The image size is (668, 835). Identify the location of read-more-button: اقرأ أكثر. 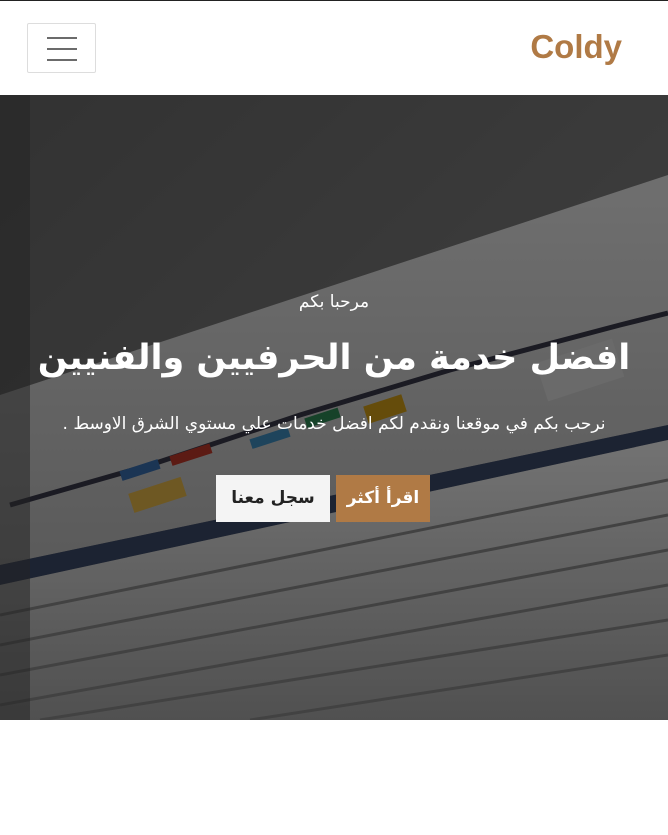
(383, 498).